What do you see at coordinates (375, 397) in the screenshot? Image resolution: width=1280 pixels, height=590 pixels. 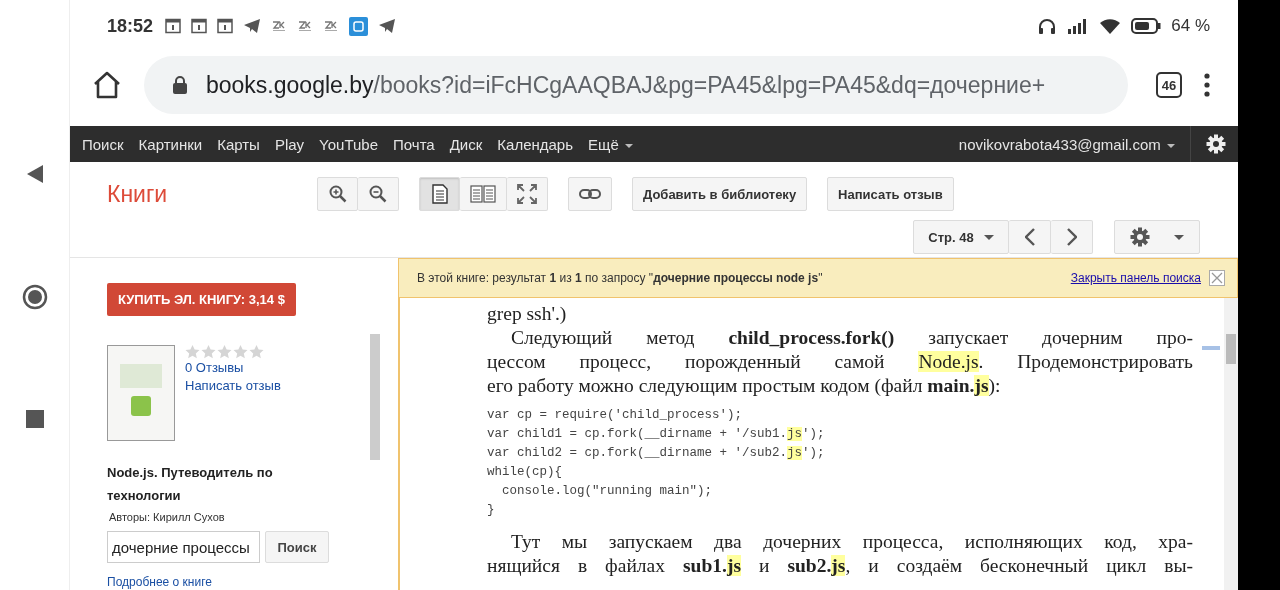 I see `scrollbar` at bounding box center [375, 397].